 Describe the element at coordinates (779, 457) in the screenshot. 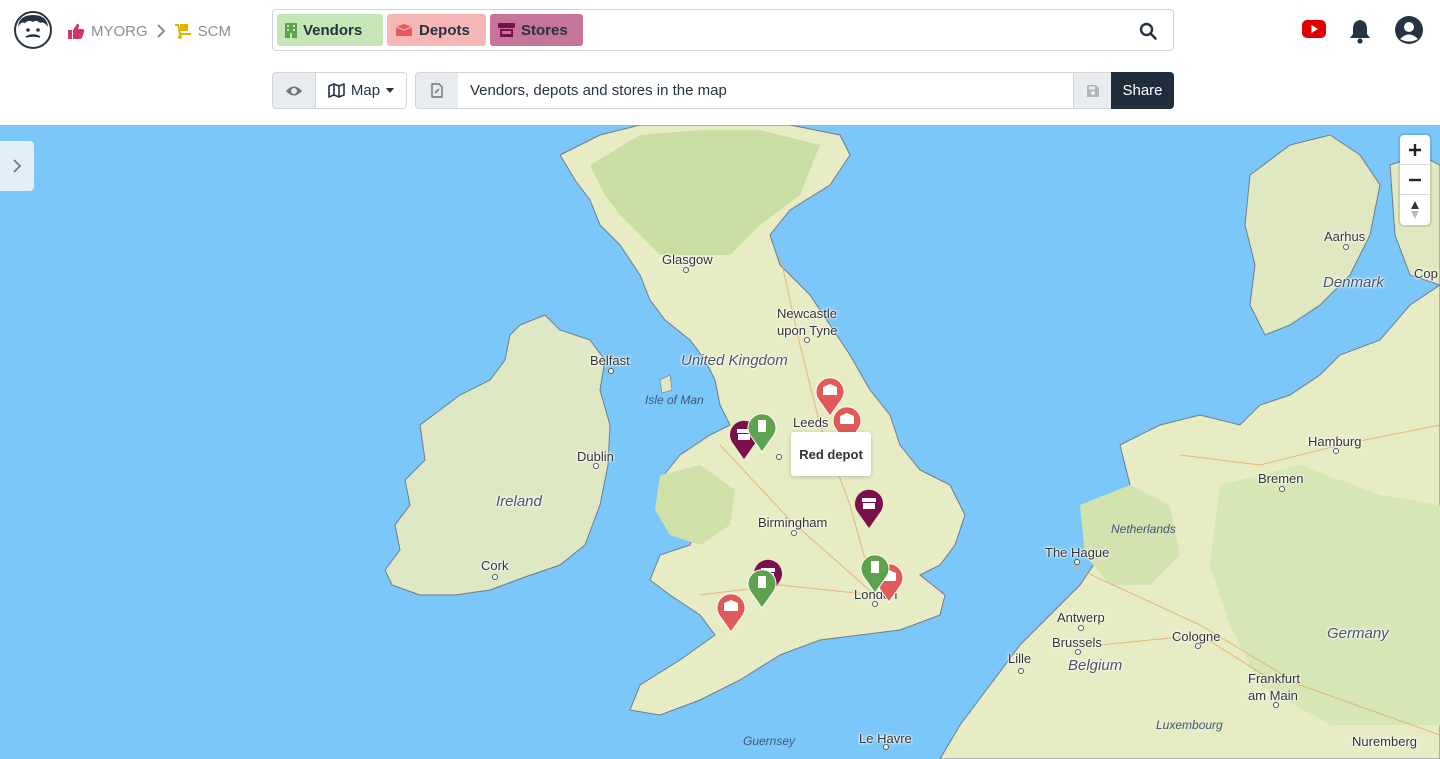

I see `city-dot-manchester` at that location.